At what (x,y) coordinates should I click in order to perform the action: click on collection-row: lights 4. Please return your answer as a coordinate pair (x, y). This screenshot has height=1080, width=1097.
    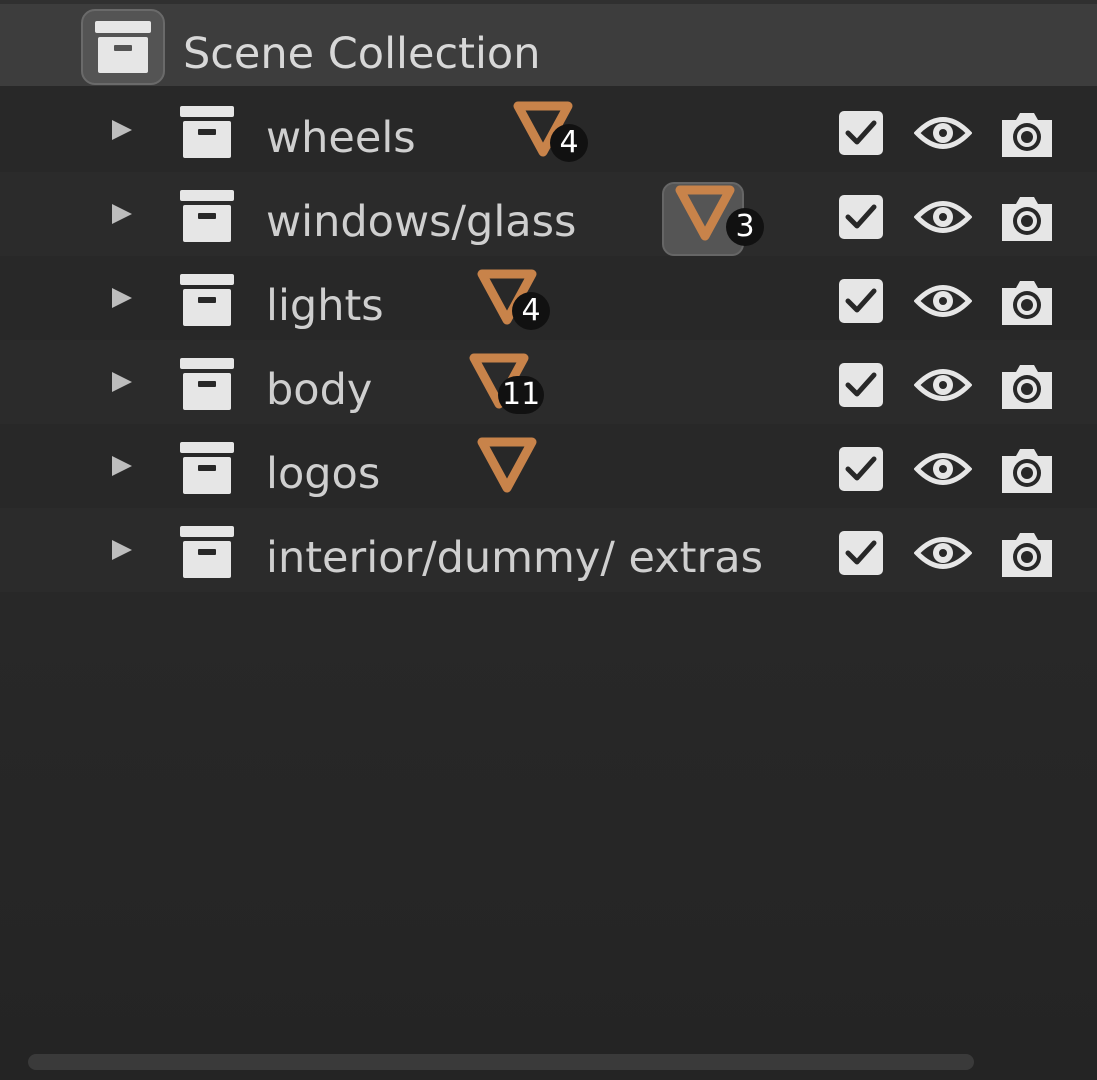
    Looking at the image, I should click on (548, 298).